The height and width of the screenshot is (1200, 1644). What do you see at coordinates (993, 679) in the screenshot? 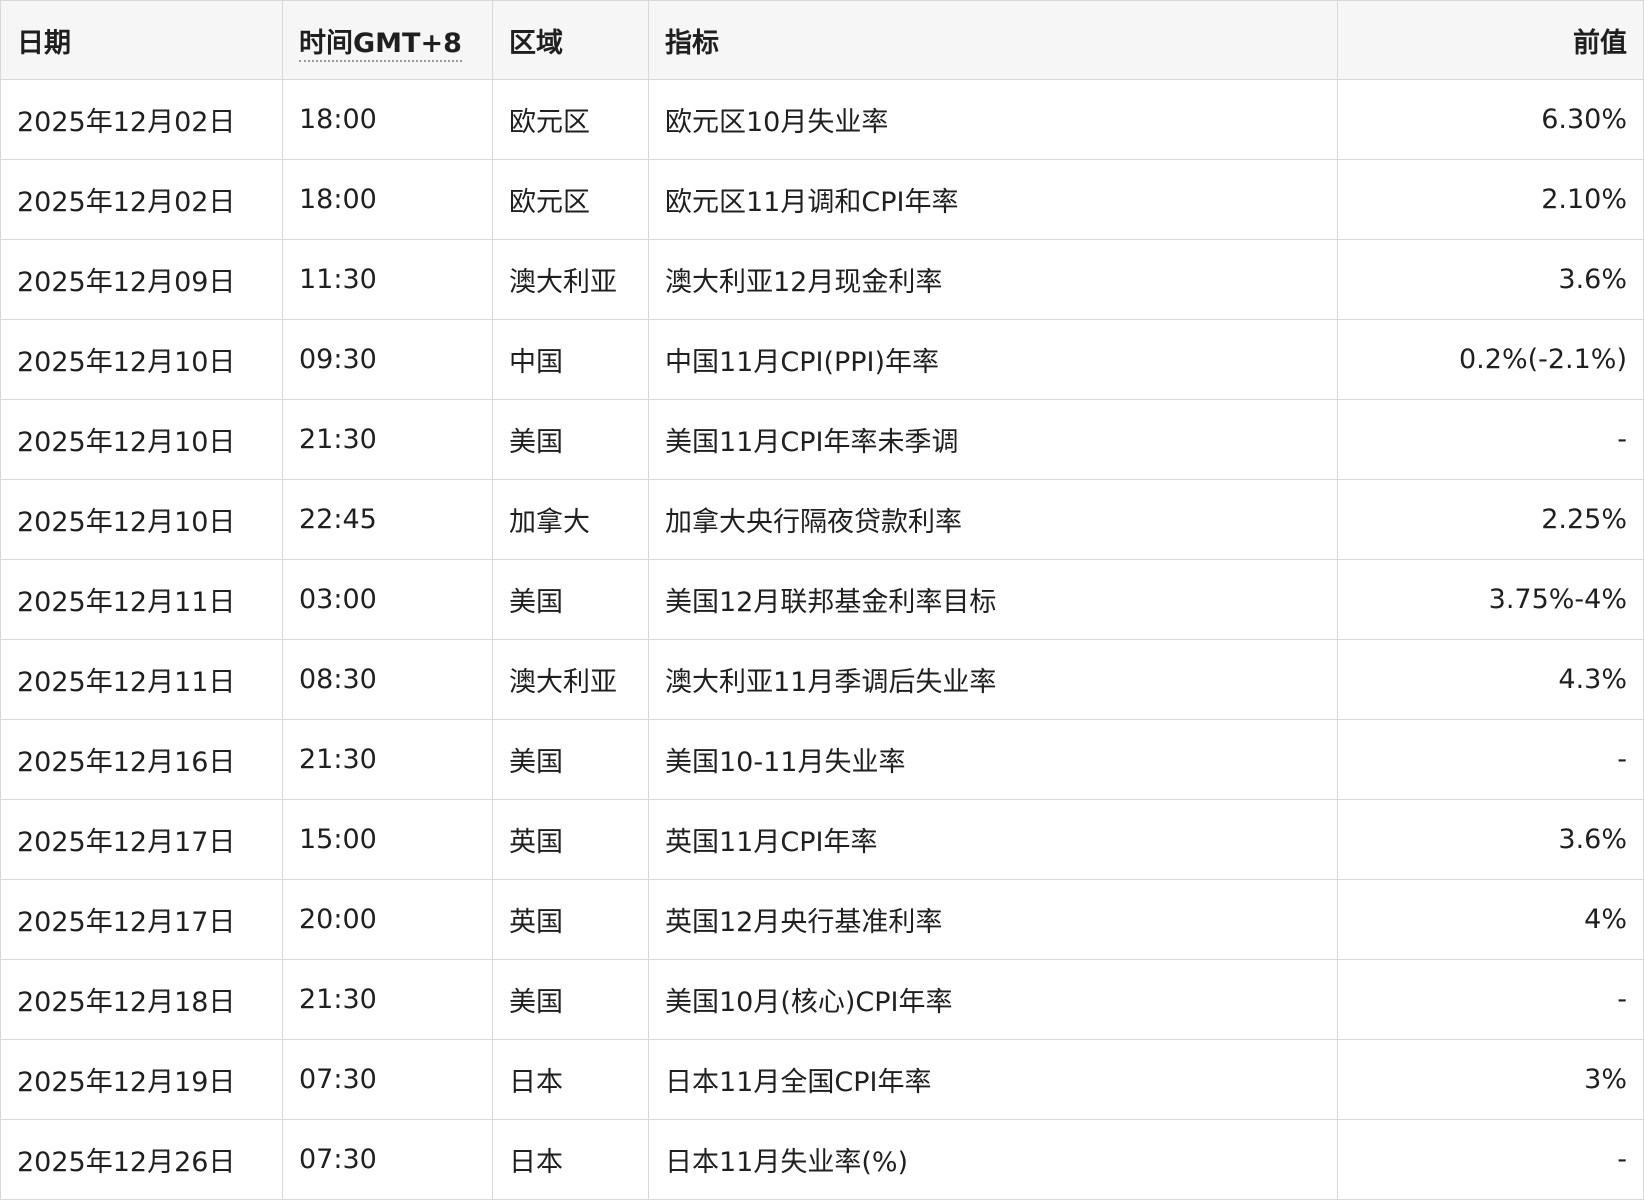
I see `cell-indicator: 澳大利亚11月季调后失业率` at bounding box center [993, 679].